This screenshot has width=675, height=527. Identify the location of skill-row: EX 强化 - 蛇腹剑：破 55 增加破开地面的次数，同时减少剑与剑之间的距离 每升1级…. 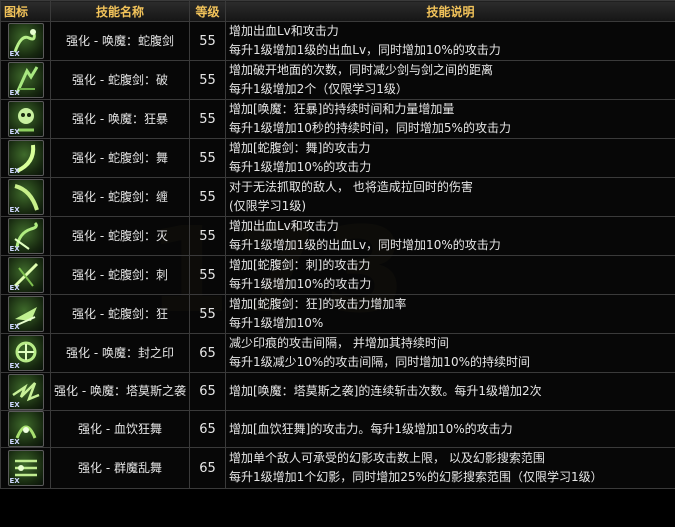
(337, 80).